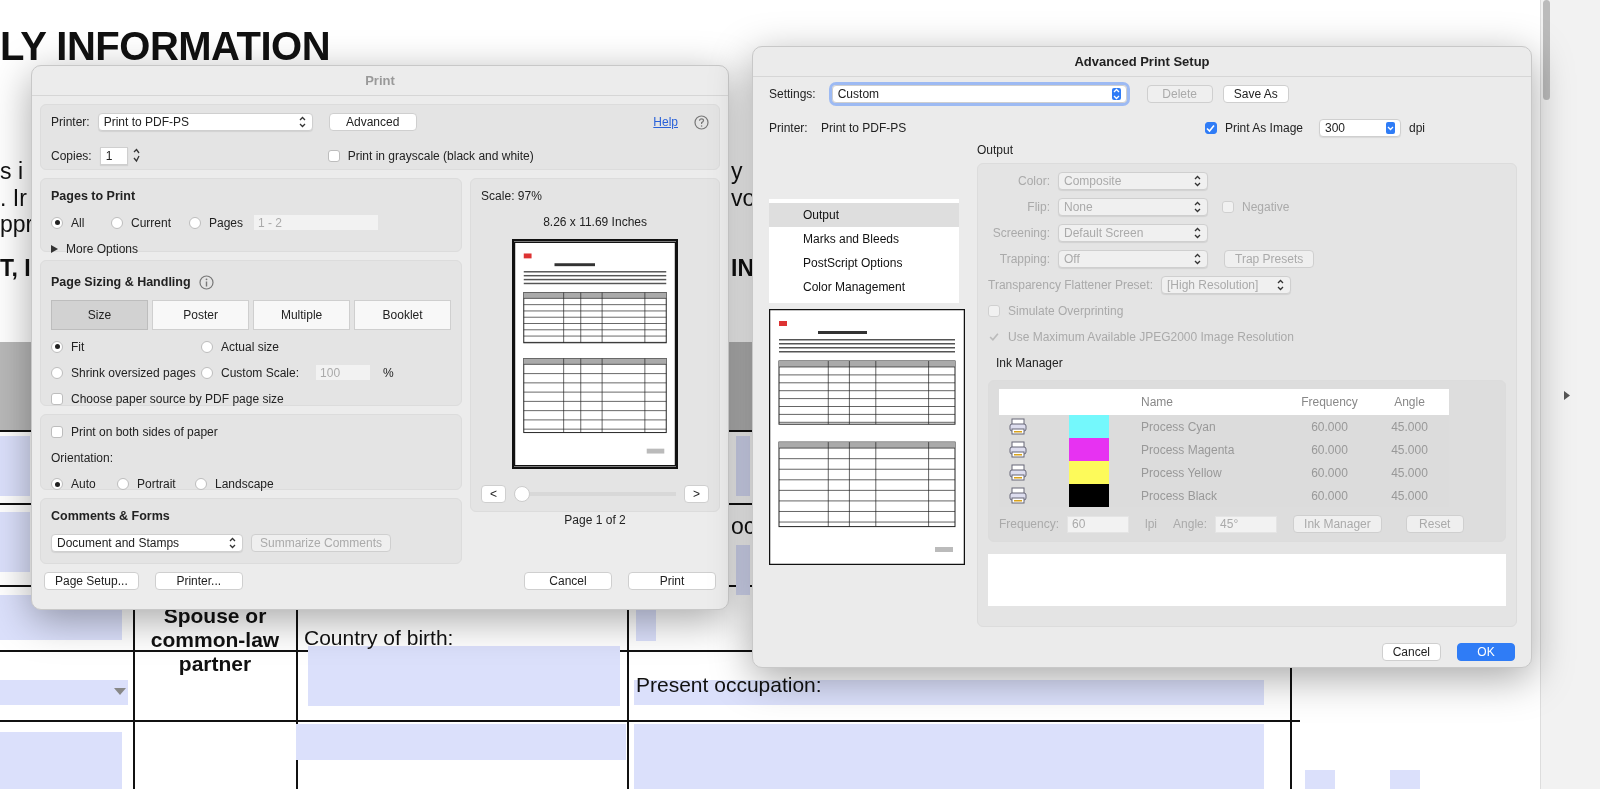 Image resolution: width=1600 pixels, height=789 pixels. Describe the element at coordinates (1179, 496) in the screenshot. I see `table-cell-text: Process Black` at that location.